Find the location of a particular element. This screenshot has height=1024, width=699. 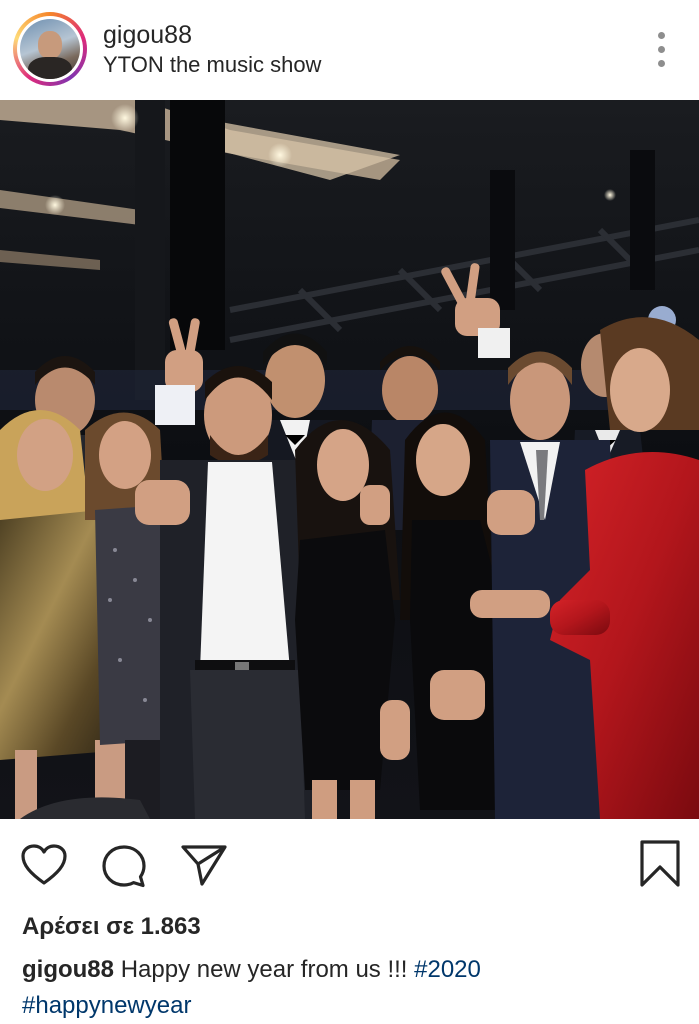

likes-count: Αρέσει σε 1.863 is located at coordinates (111, 927).